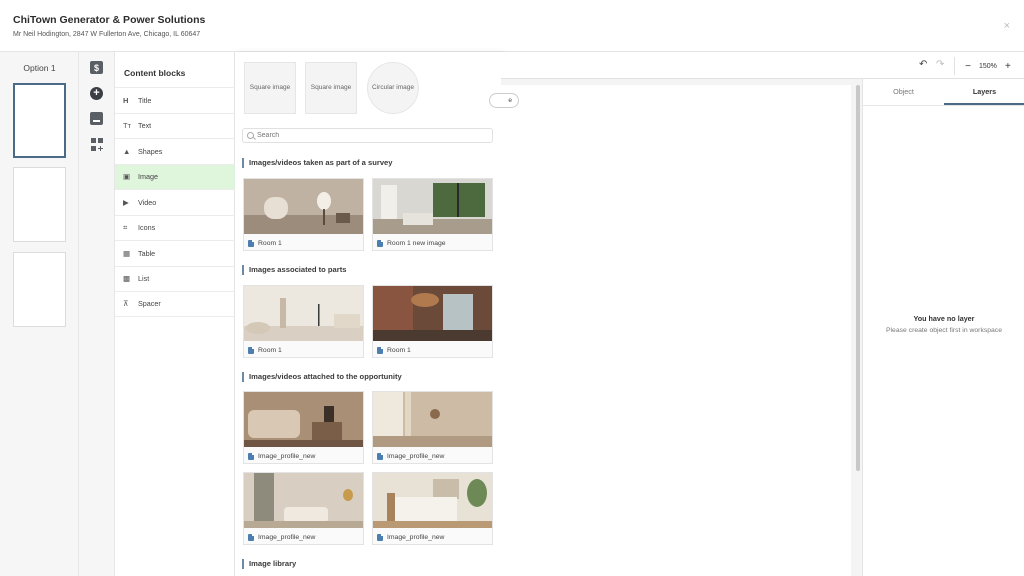  What do you see at coordinates (294, 270) in the screenshot?
I see `section-title-parts: Images associated to parts` at bounding box center [294, 270].